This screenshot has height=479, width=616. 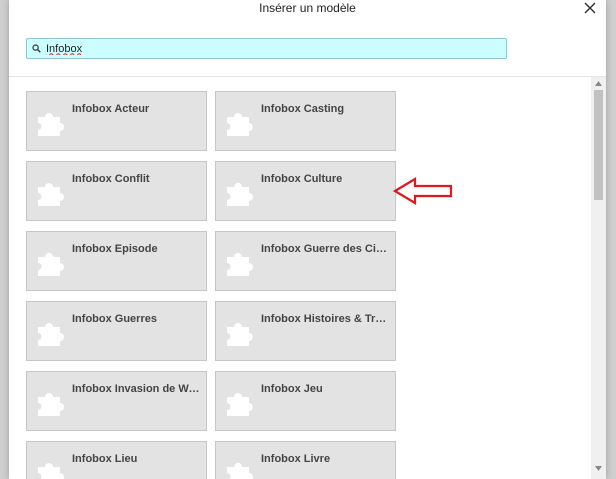 I want to click on vertical-scrollbar, so click(x=598, y=278).